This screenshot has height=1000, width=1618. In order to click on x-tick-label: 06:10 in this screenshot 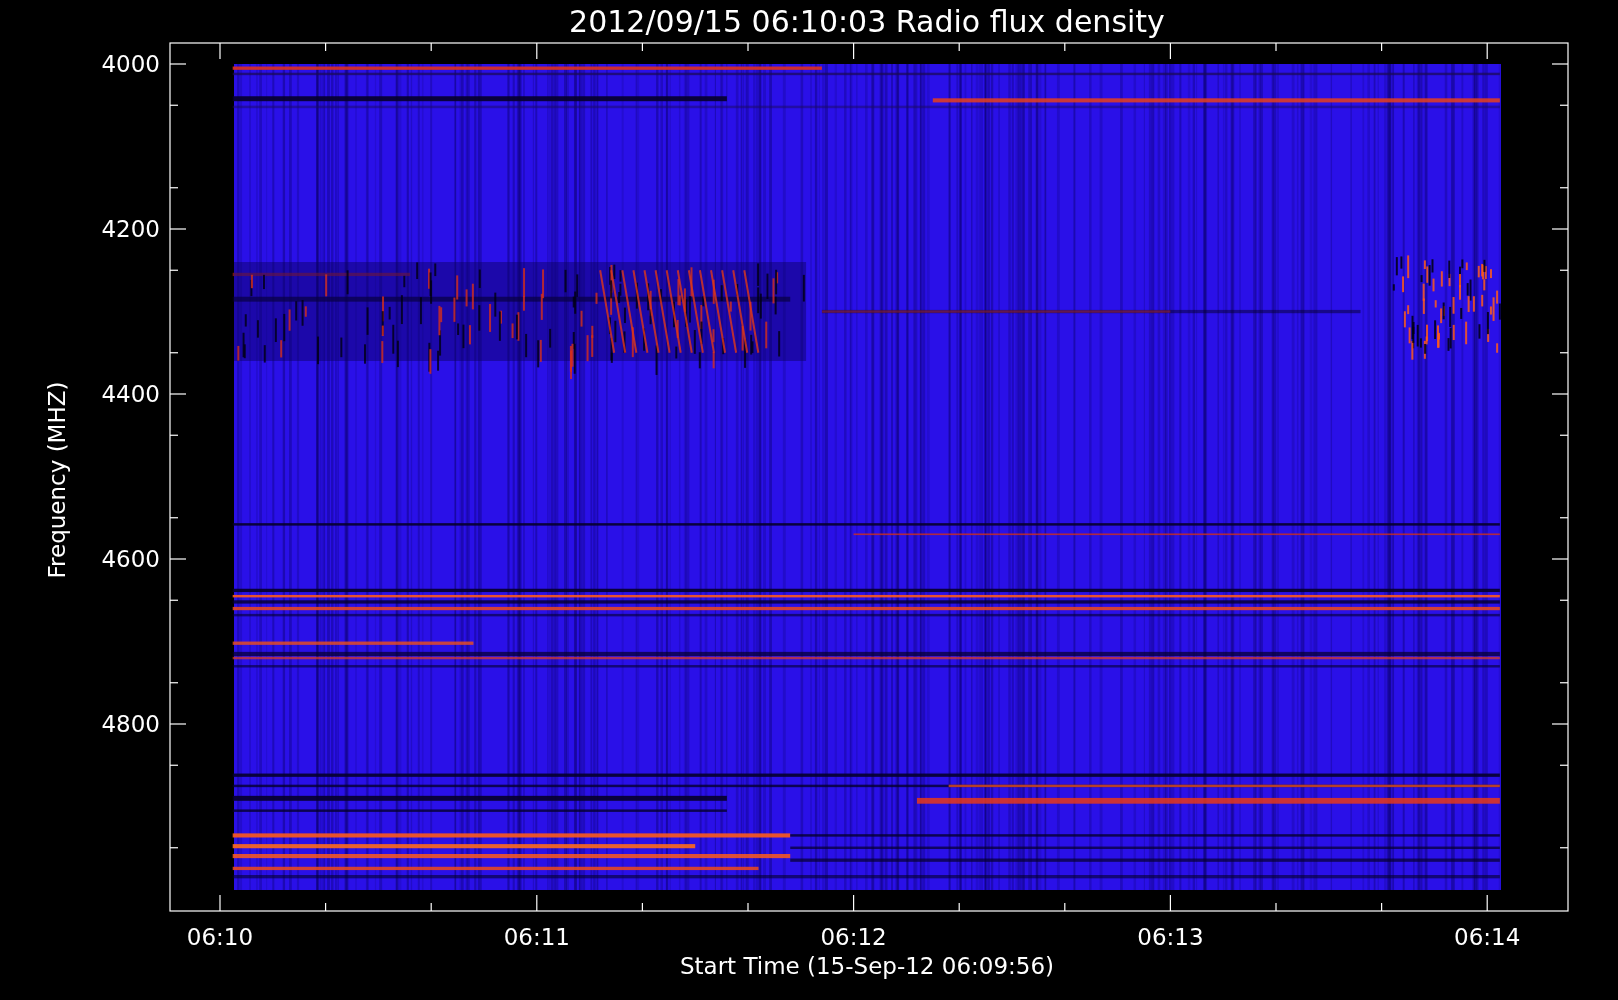, I will do `click(220, 937)`.